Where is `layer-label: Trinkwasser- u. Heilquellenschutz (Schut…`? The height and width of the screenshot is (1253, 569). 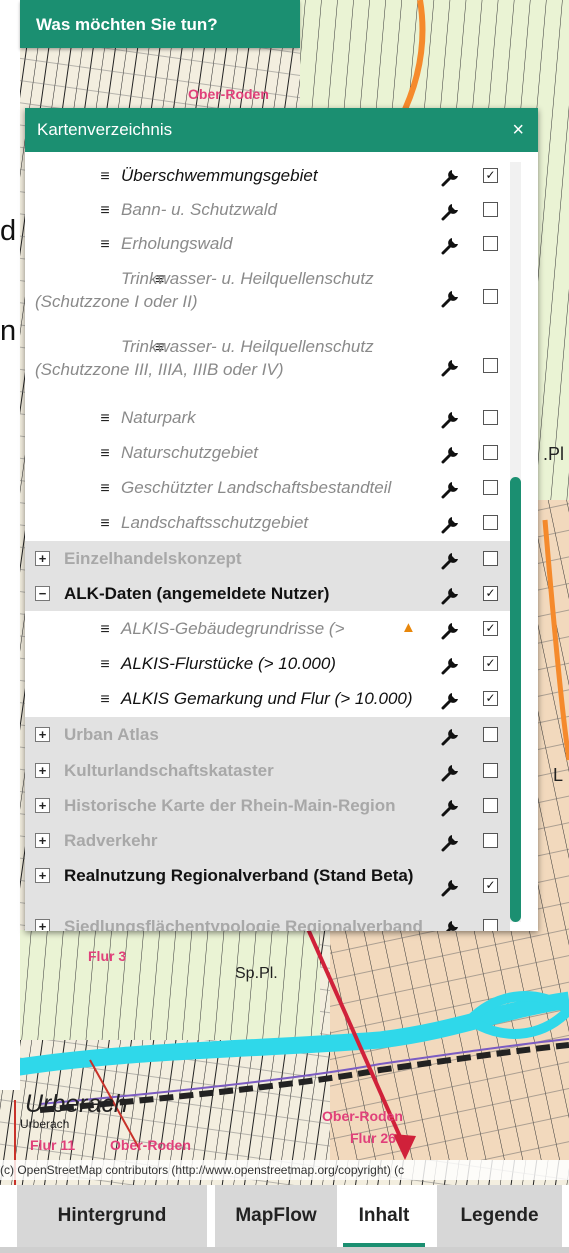
layer-label: Trinkwasser- u. Heilquellenschutz (Schut… is located at coordinates (204, 290).